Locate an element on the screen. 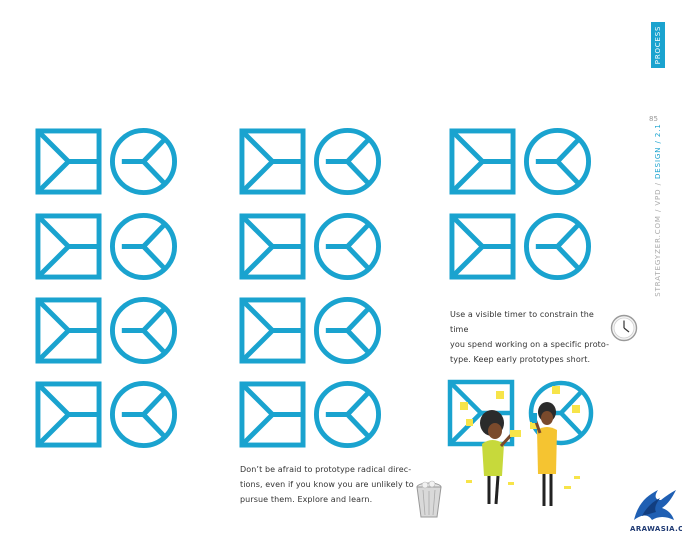 This screenshot has height=539, width=682. note-line: you spend working on a specific proto- is located at coordinates (530, 344).